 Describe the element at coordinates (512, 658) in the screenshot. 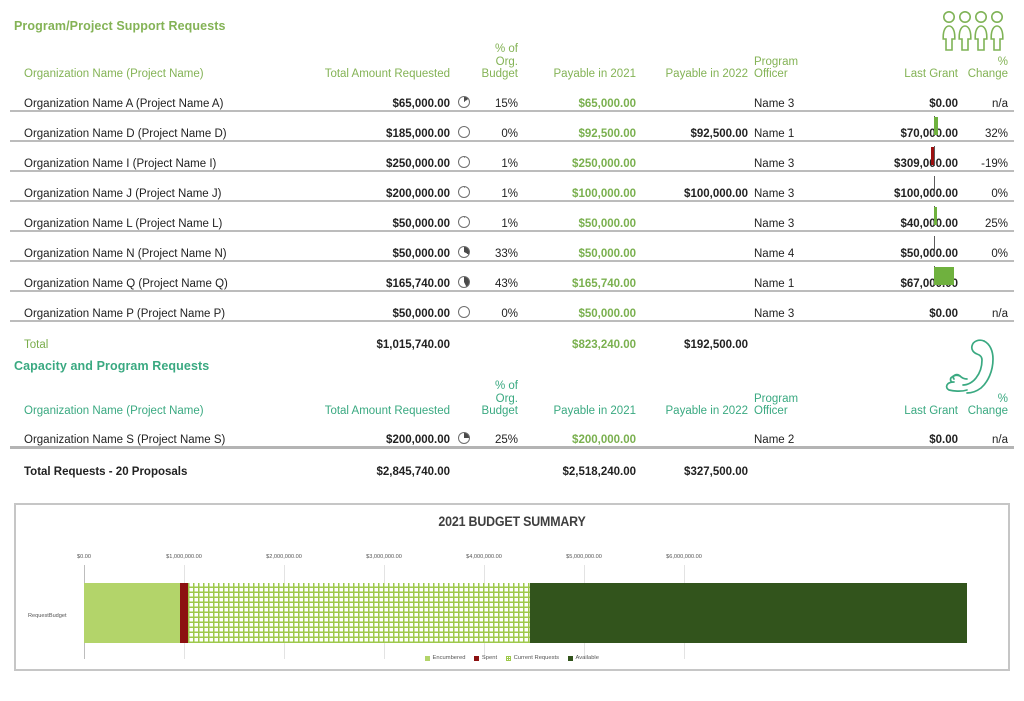

I see `chart-legend: Encumbered Spent Current Requests Available` at that location.